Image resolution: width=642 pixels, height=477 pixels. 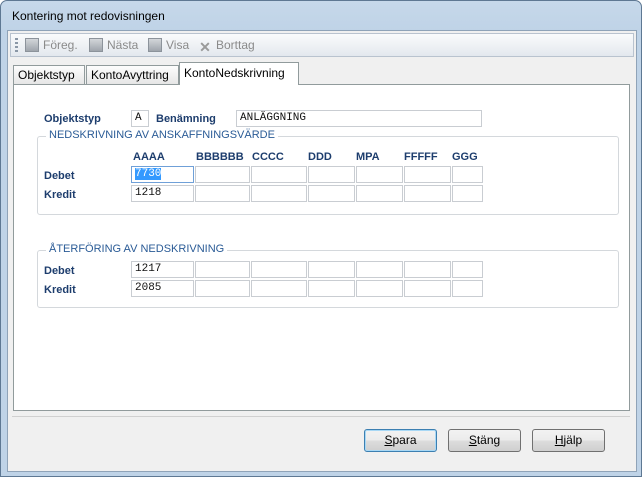 I want to click on aterforing-group: ÅTERFÖRING AV NEDSKRIVNING, so click(x=328, y=275).